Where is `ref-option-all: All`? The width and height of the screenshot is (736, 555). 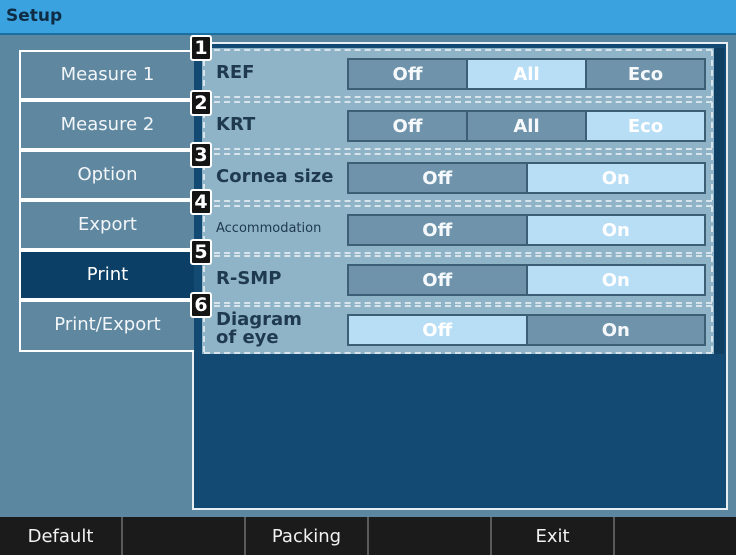 ref-option-all: All is located at coordinates (526, 74).